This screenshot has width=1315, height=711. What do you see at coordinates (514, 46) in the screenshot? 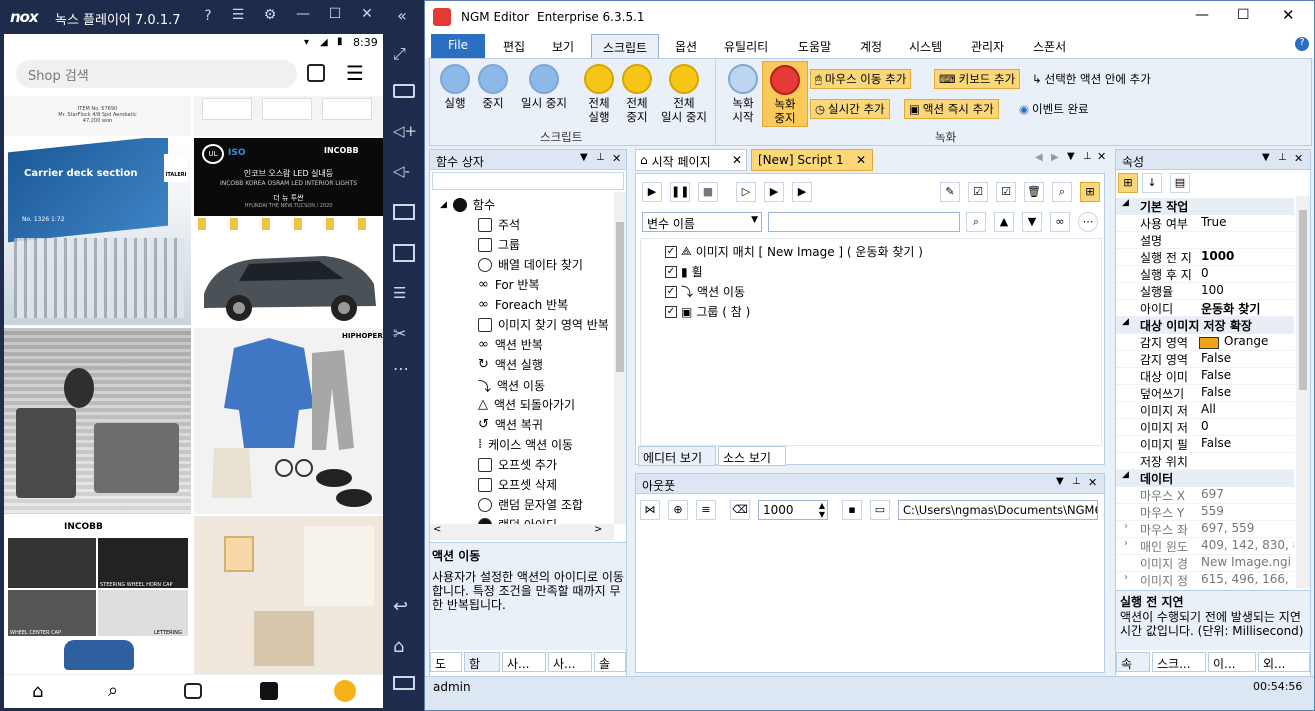
I see `menu-edit: 편집` at bounding box center [514, 46].